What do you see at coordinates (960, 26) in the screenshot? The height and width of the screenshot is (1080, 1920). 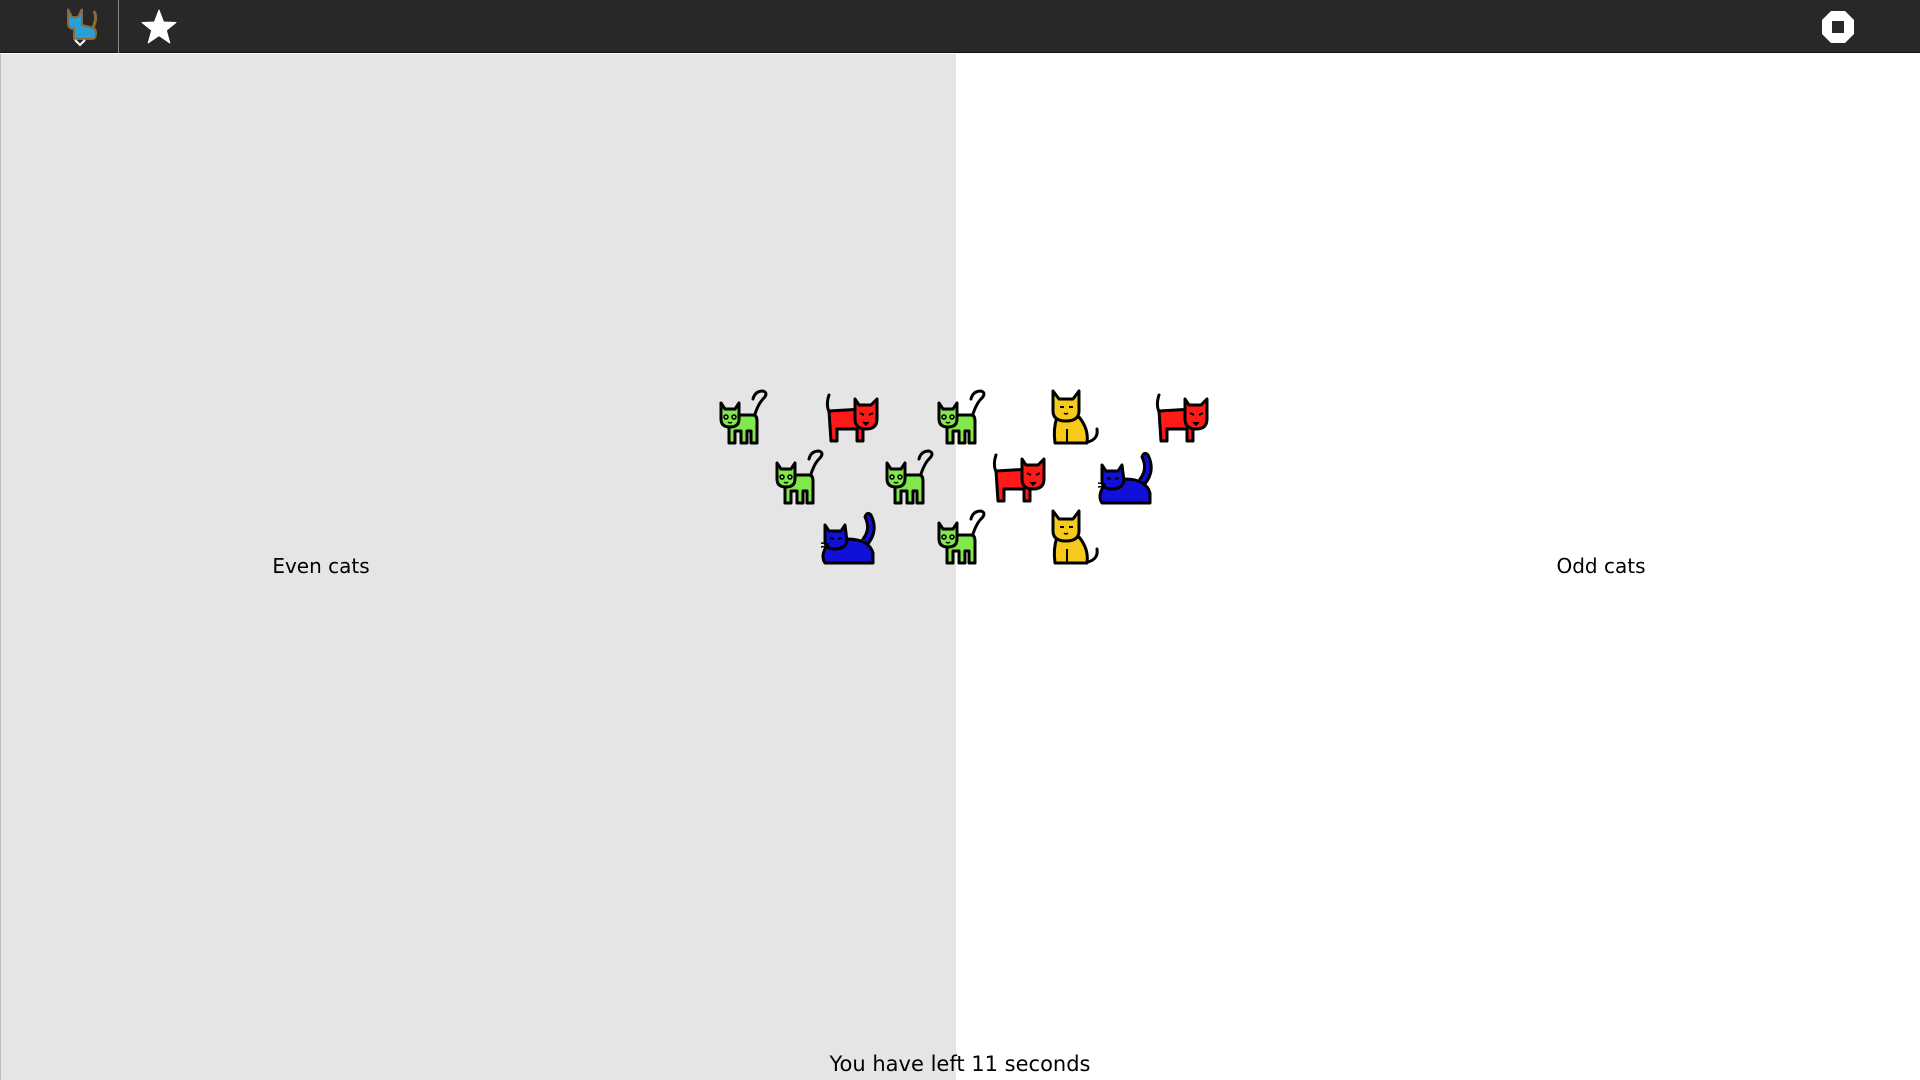 I see `toolbar` at bounding box center [960, 26].